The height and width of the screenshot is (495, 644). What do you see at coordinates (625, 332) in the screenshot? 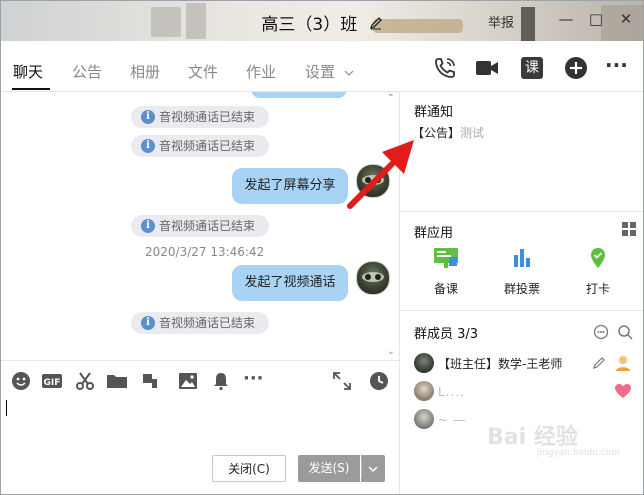
I see `search-icon` at bounding box center [625, 332].